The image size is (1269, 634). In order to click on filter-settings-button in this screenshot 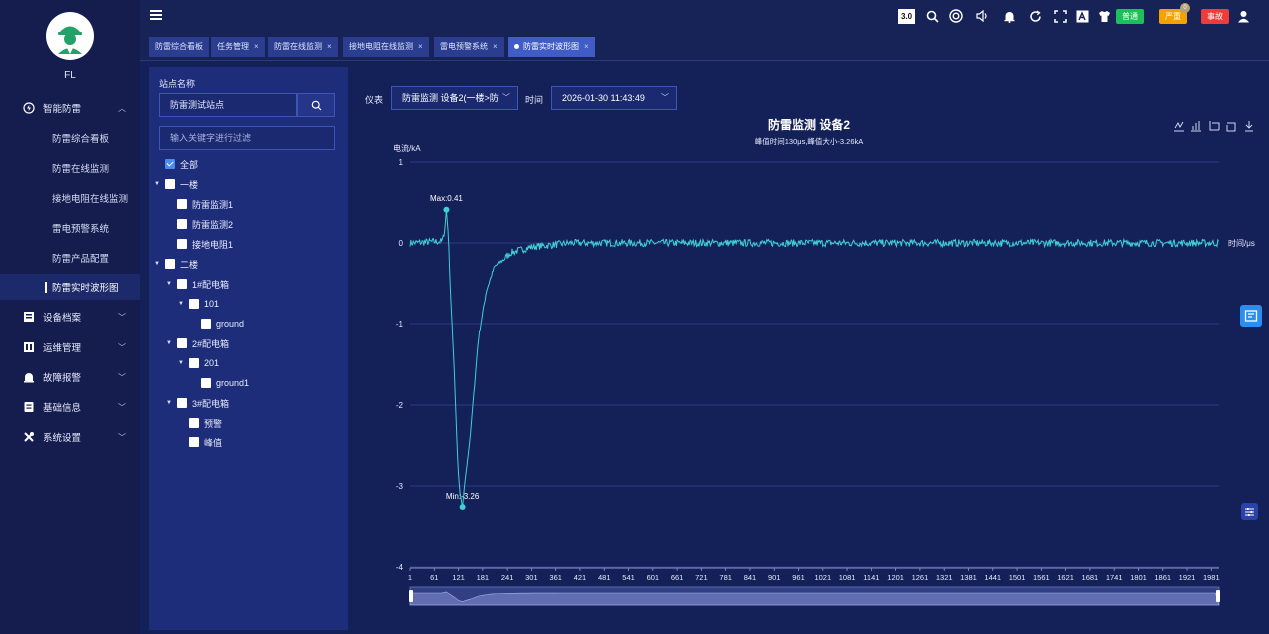, I will do `click(1249, 511)`.